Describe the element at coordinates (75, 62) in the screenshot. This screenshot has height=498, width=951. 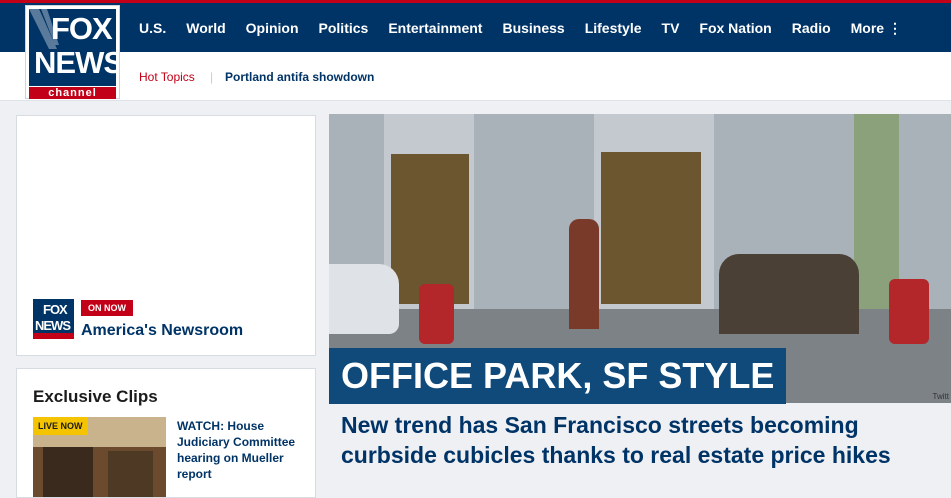
I see `logo-news-text: NEWS` at that location.